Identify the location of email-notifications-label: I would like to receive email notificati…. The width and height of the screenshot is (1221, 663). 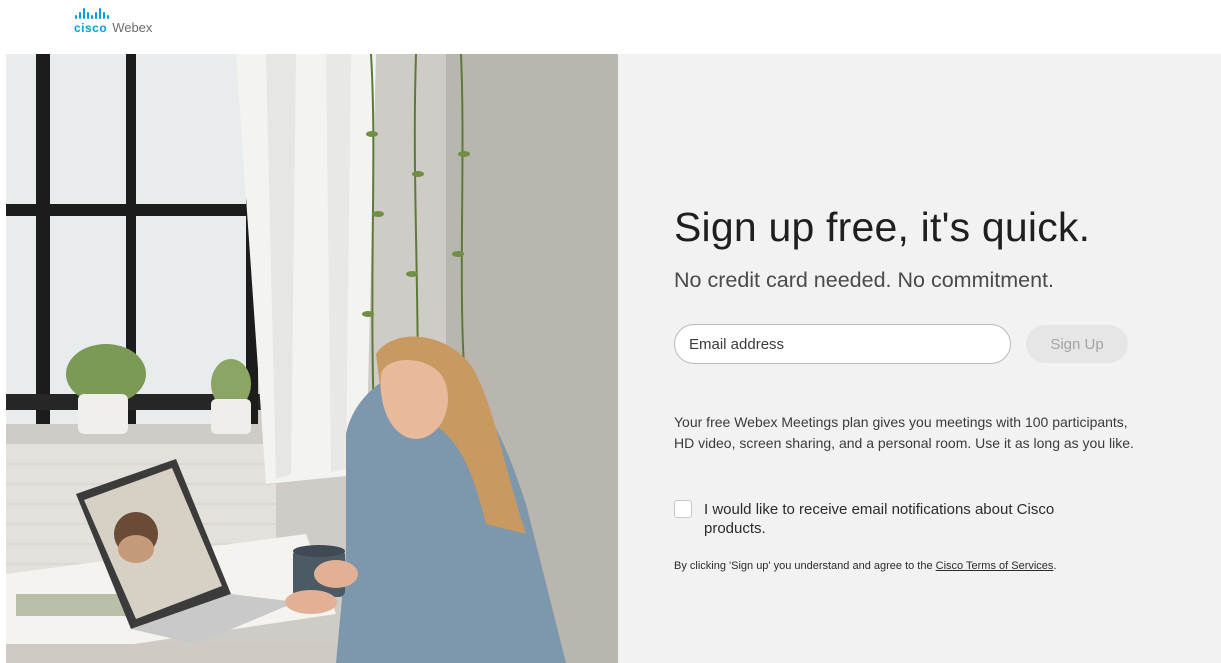
(904, 519).